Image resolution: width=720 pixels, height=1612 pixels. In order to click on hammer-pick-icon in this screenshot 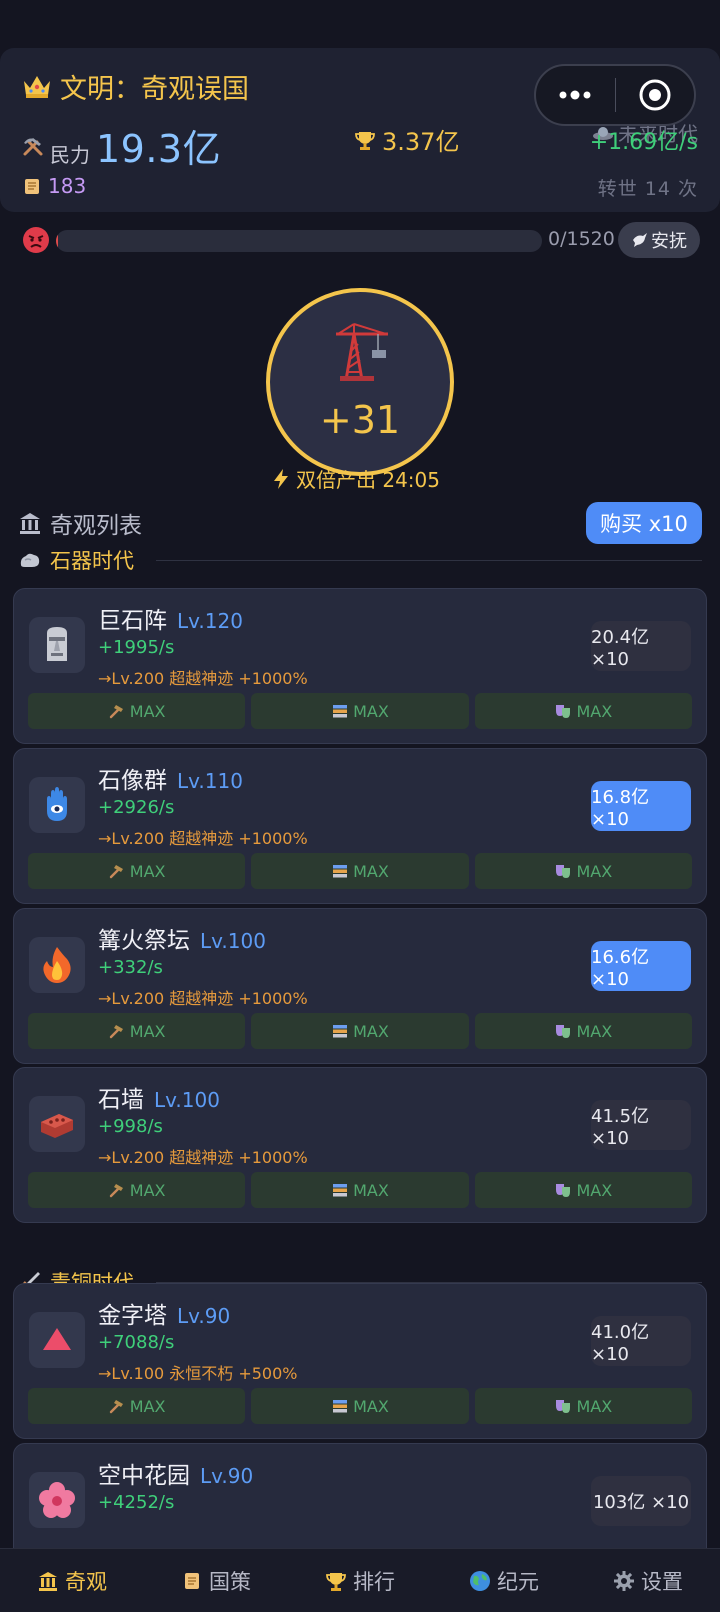, I will do `click(33, 146)`.